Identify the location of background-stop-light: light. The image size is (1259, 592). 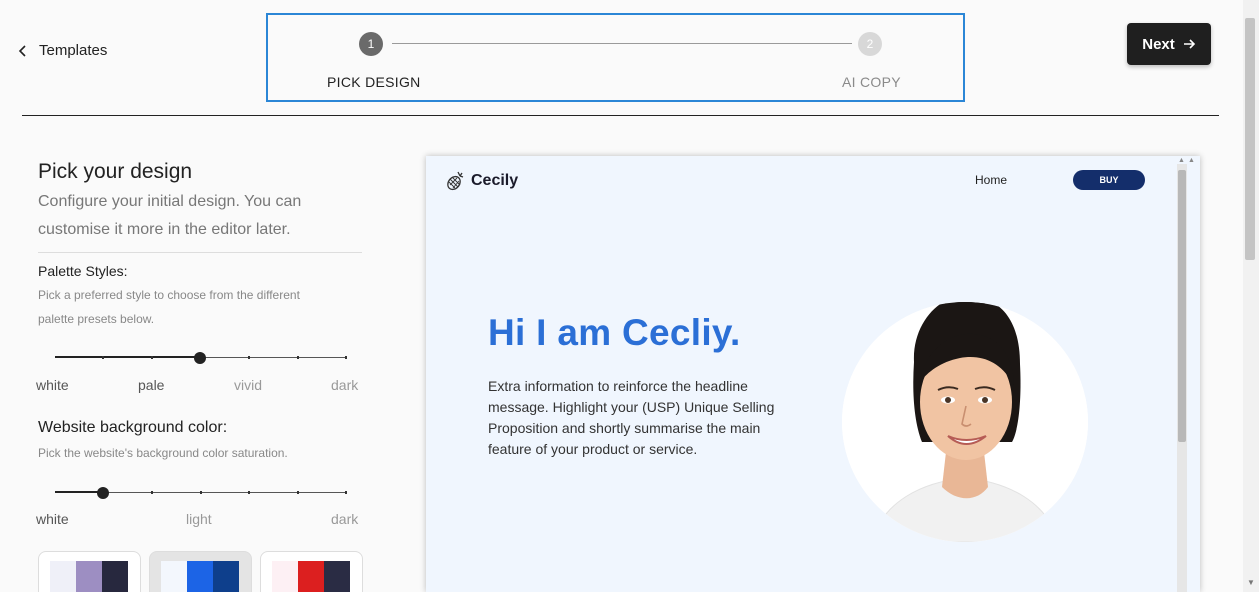
(199, 519).